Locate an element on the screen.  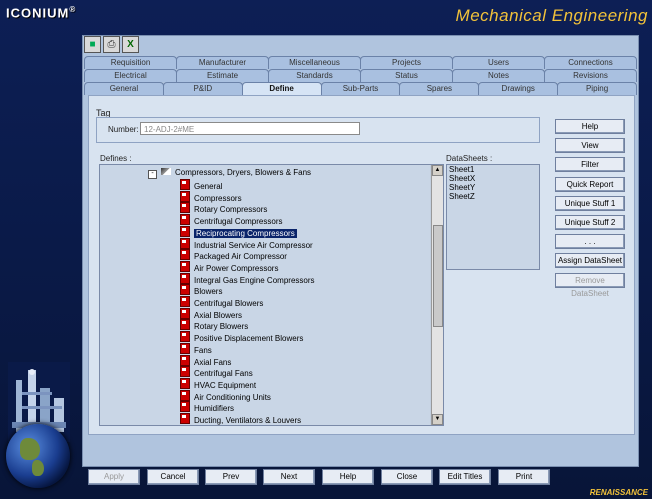
tree-item: Air Conditioning Units is located at coordinates (225, 395).